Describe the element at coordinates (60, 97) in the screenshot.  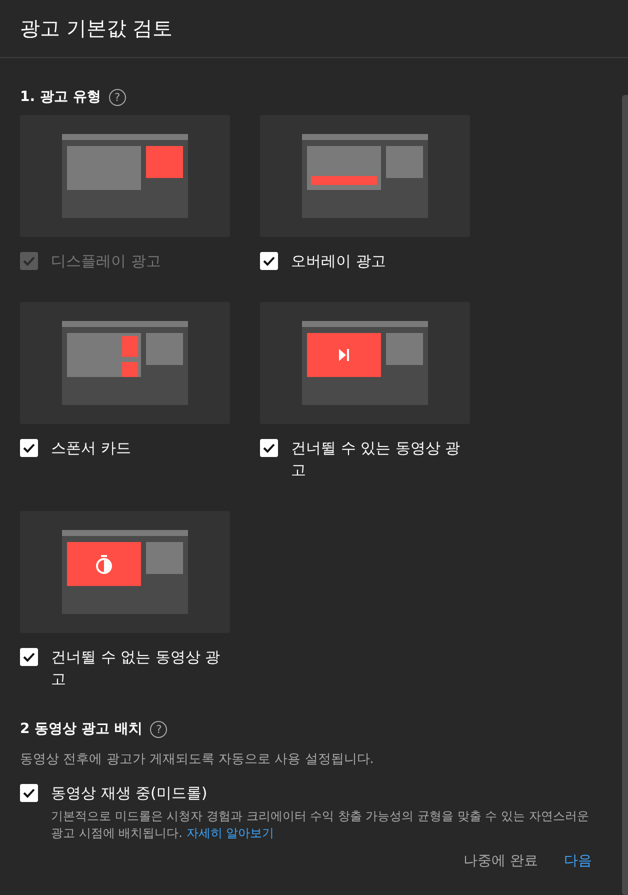
I see `section-heading: 1. 광고 유형` at that location.